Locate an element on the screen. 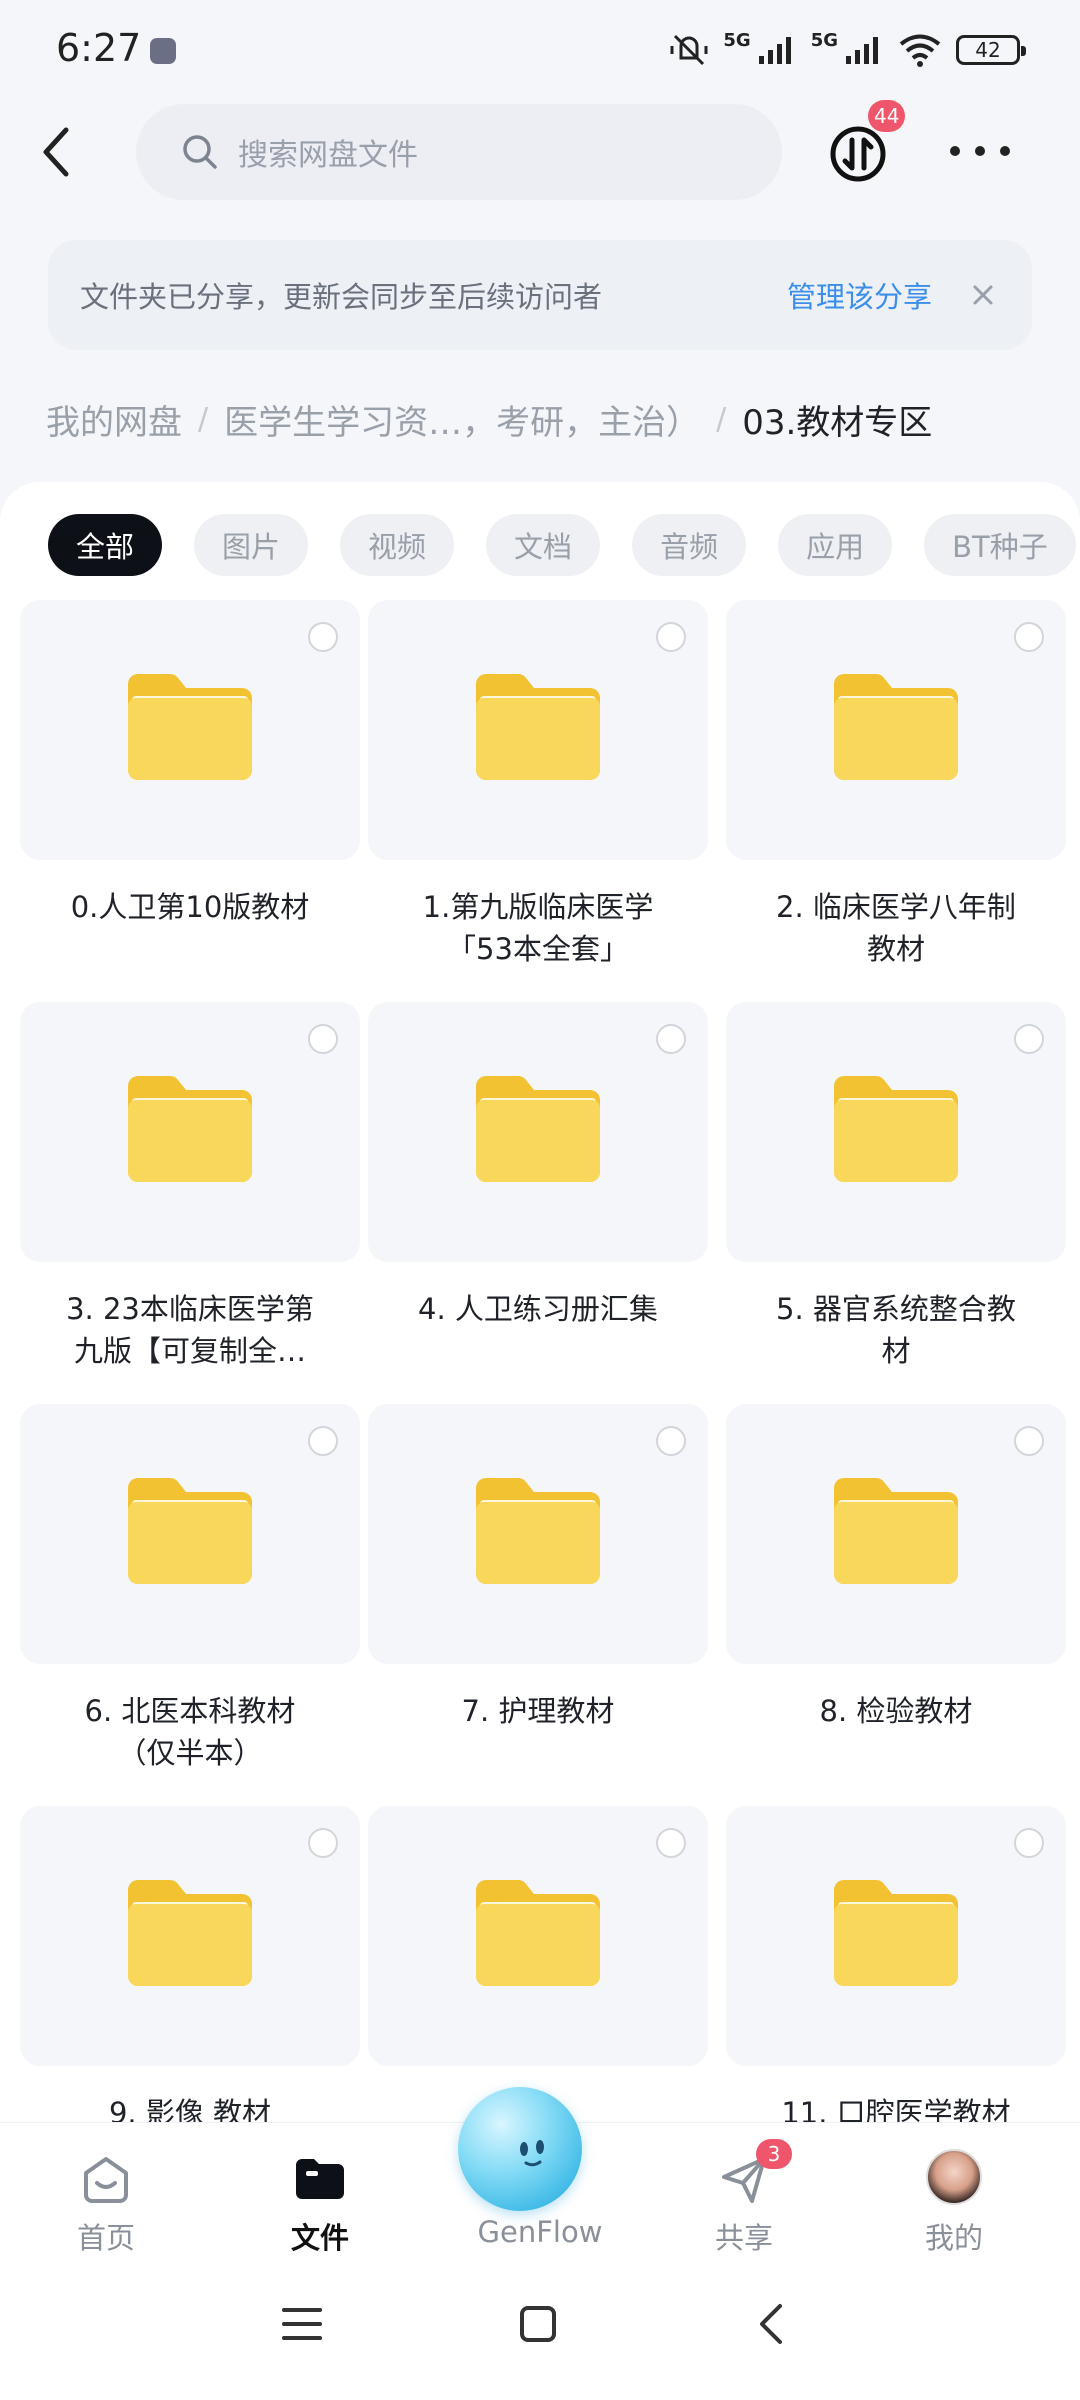 This screenshot has height=2400, width=1080. network-label-2: 5G is located at coordinates (824, 40).